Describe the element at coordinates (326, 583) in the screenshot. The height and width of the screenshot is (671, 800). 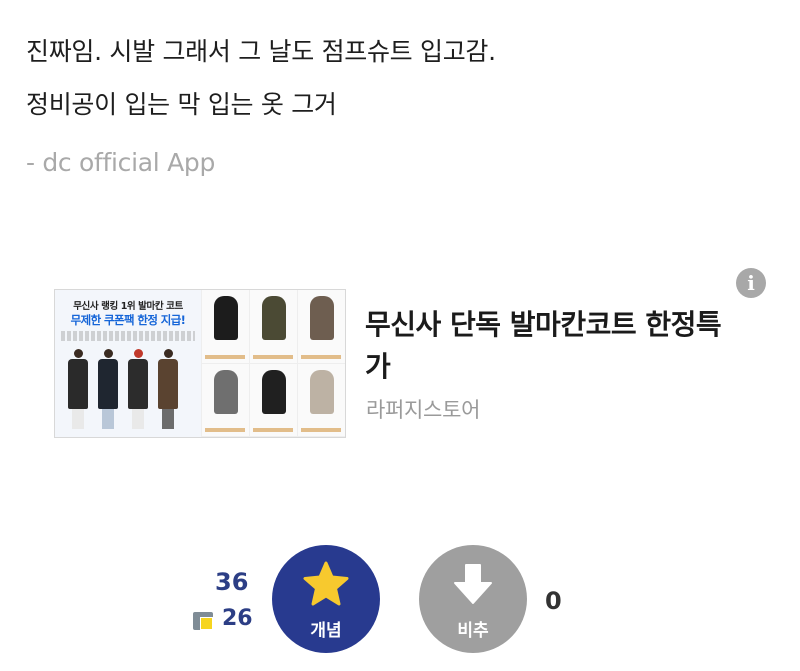
I see `star-icon` at that location.